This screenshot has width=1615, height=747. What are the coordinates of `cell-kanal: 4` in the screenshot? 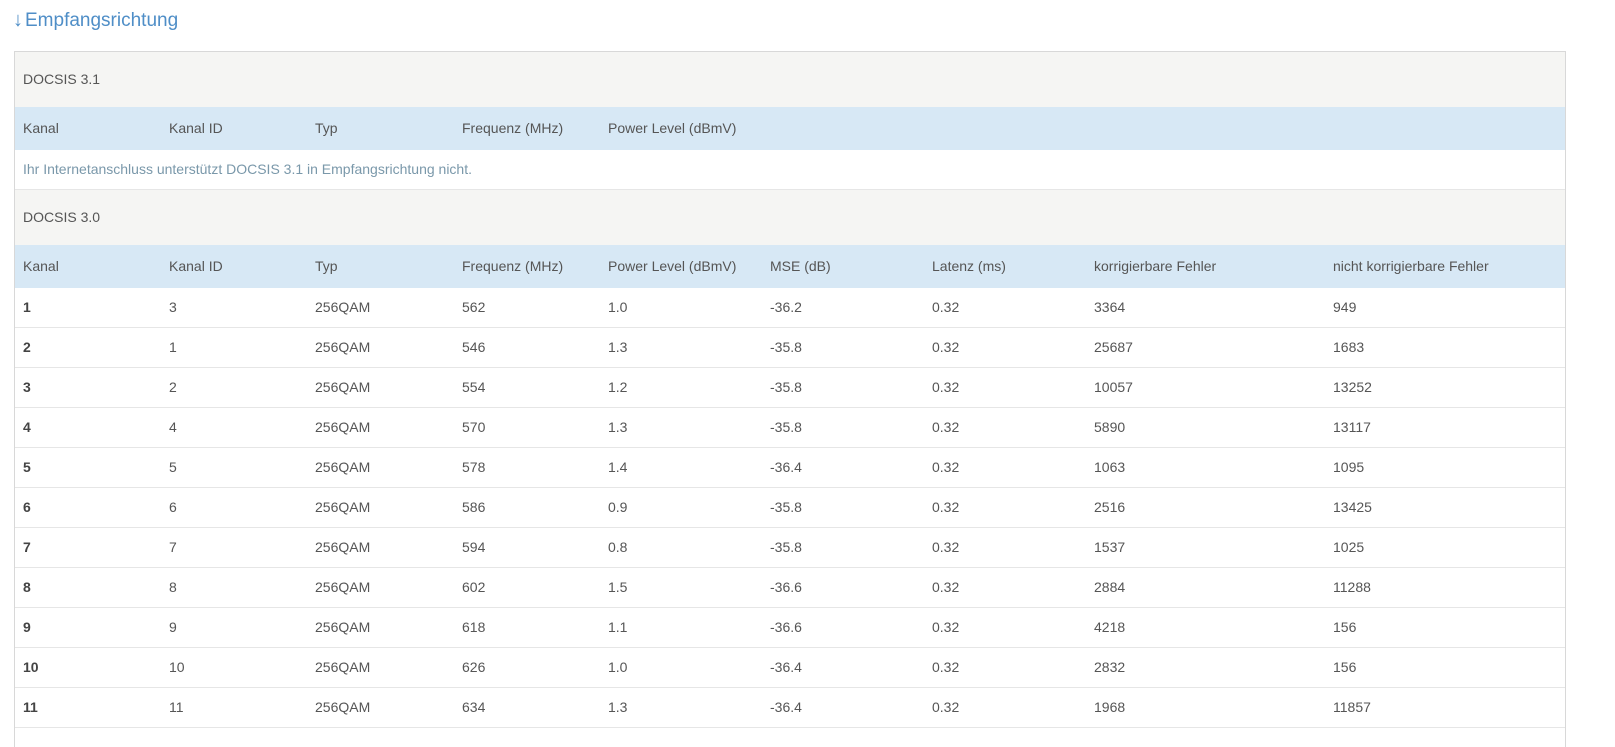 It's located at (27, 427).